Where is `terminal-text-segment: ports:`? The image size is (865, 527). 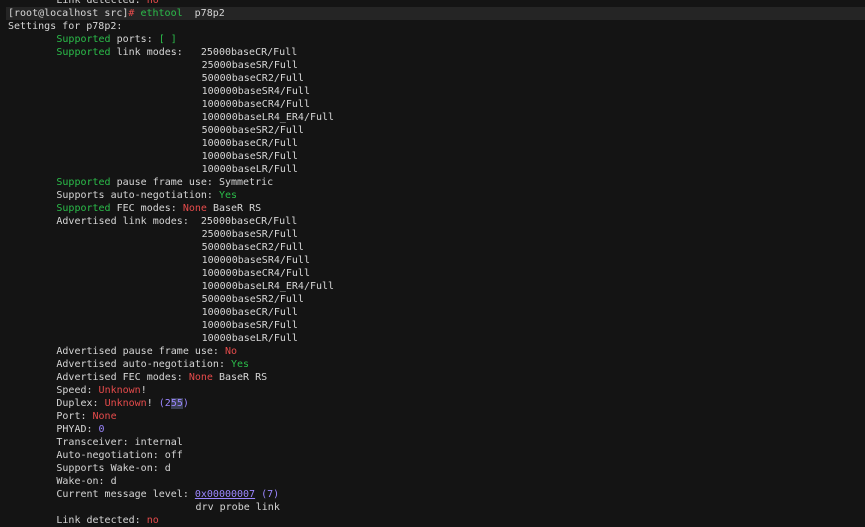 terminal-text-segment: ports: is located at coordinates (134, 39).